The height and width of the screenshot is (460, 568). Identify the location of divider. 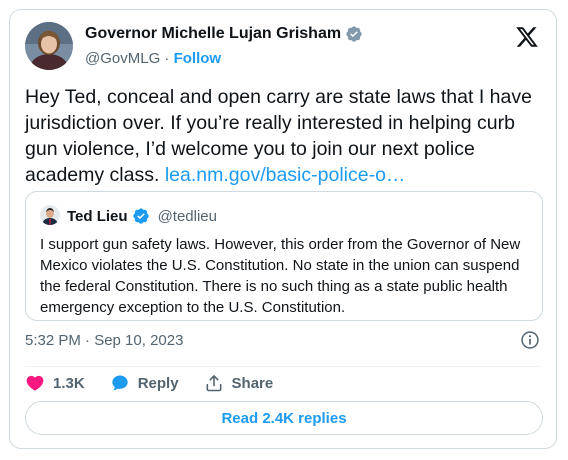
(283, 366).